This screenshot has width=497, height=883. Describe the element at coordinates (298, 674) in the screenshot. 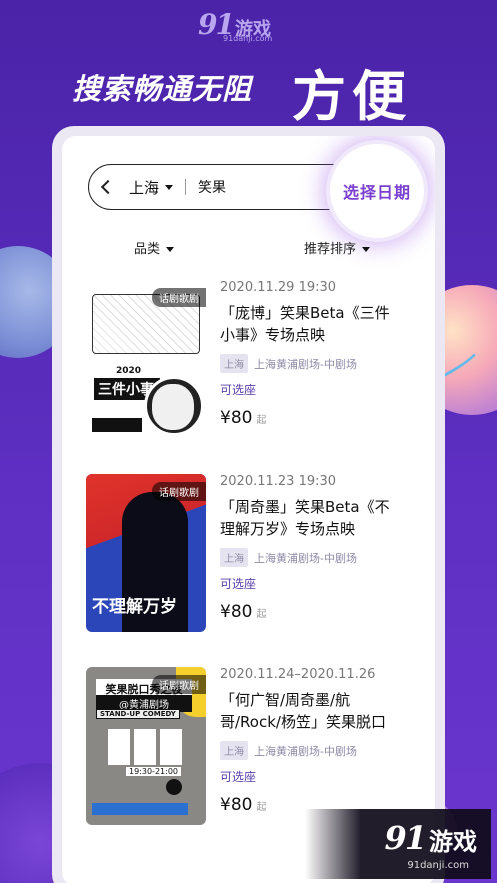

I see `event-date: 2020.11.24–2020.11.26` at that location.